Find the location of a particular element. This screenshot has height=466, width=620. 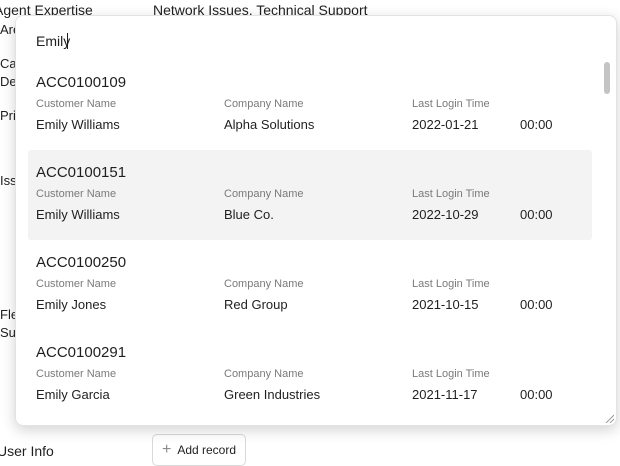

search-input is located at coordinates (308, 41).